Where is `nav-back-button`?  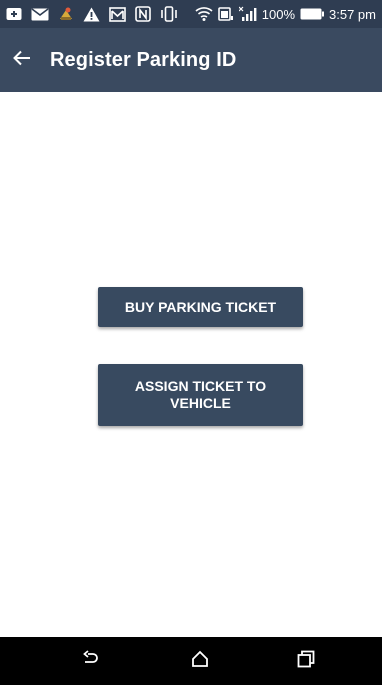
nav-back-button is located at coordinates (90, 661).